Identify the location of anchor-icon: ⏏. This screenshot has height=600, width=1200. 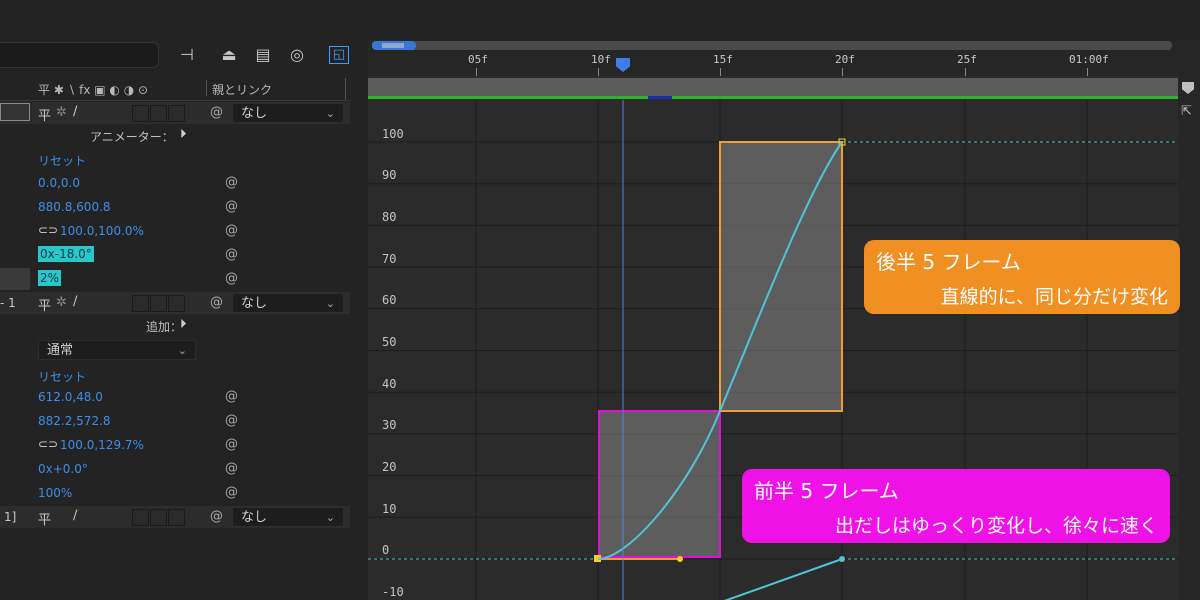
(229, 55).